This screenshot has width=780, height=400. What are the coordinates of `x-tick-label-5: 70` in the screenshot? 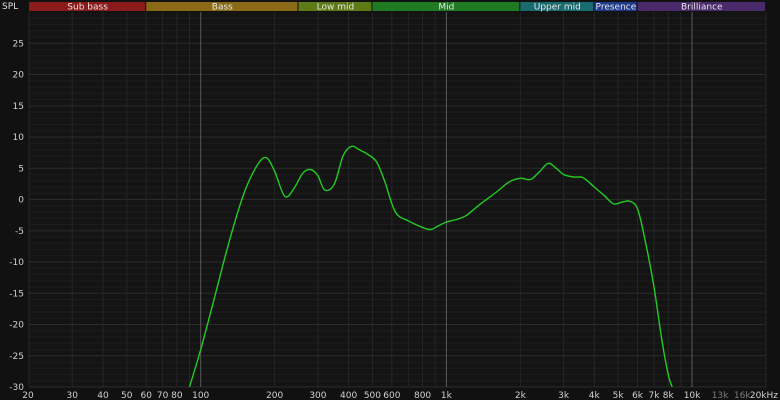 It's located at (163, 395).